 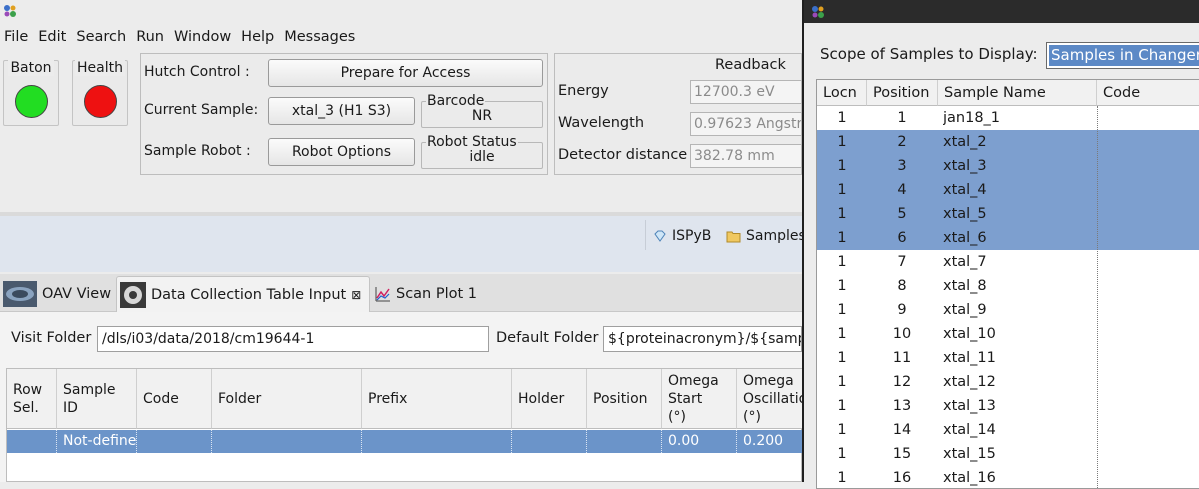 What do you see at coordinates (1018, 406) in the screenshot?
I see `cell-sample-name: xtal_13` at bounding box center [1018, 406].